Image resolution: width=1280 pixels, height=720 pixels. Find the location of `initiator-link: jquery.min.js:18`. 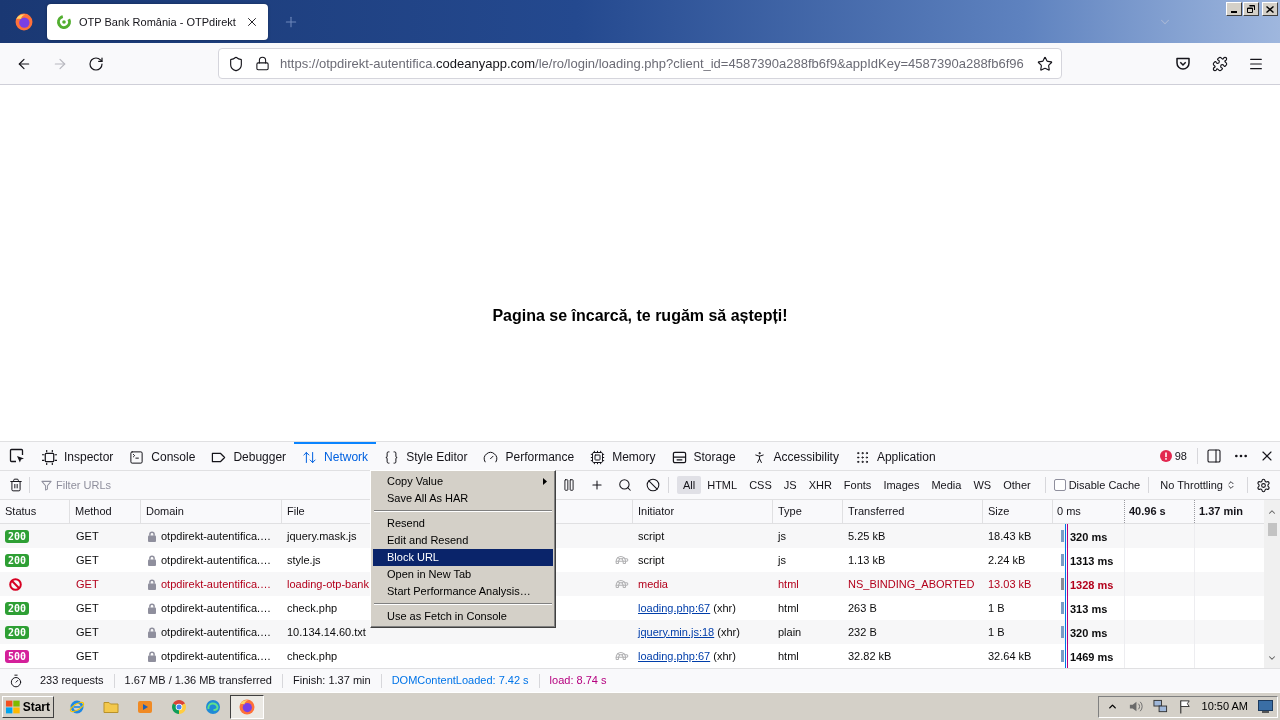

initiator-link: jquery.min.js:18 is located at coordinates (676, 631).